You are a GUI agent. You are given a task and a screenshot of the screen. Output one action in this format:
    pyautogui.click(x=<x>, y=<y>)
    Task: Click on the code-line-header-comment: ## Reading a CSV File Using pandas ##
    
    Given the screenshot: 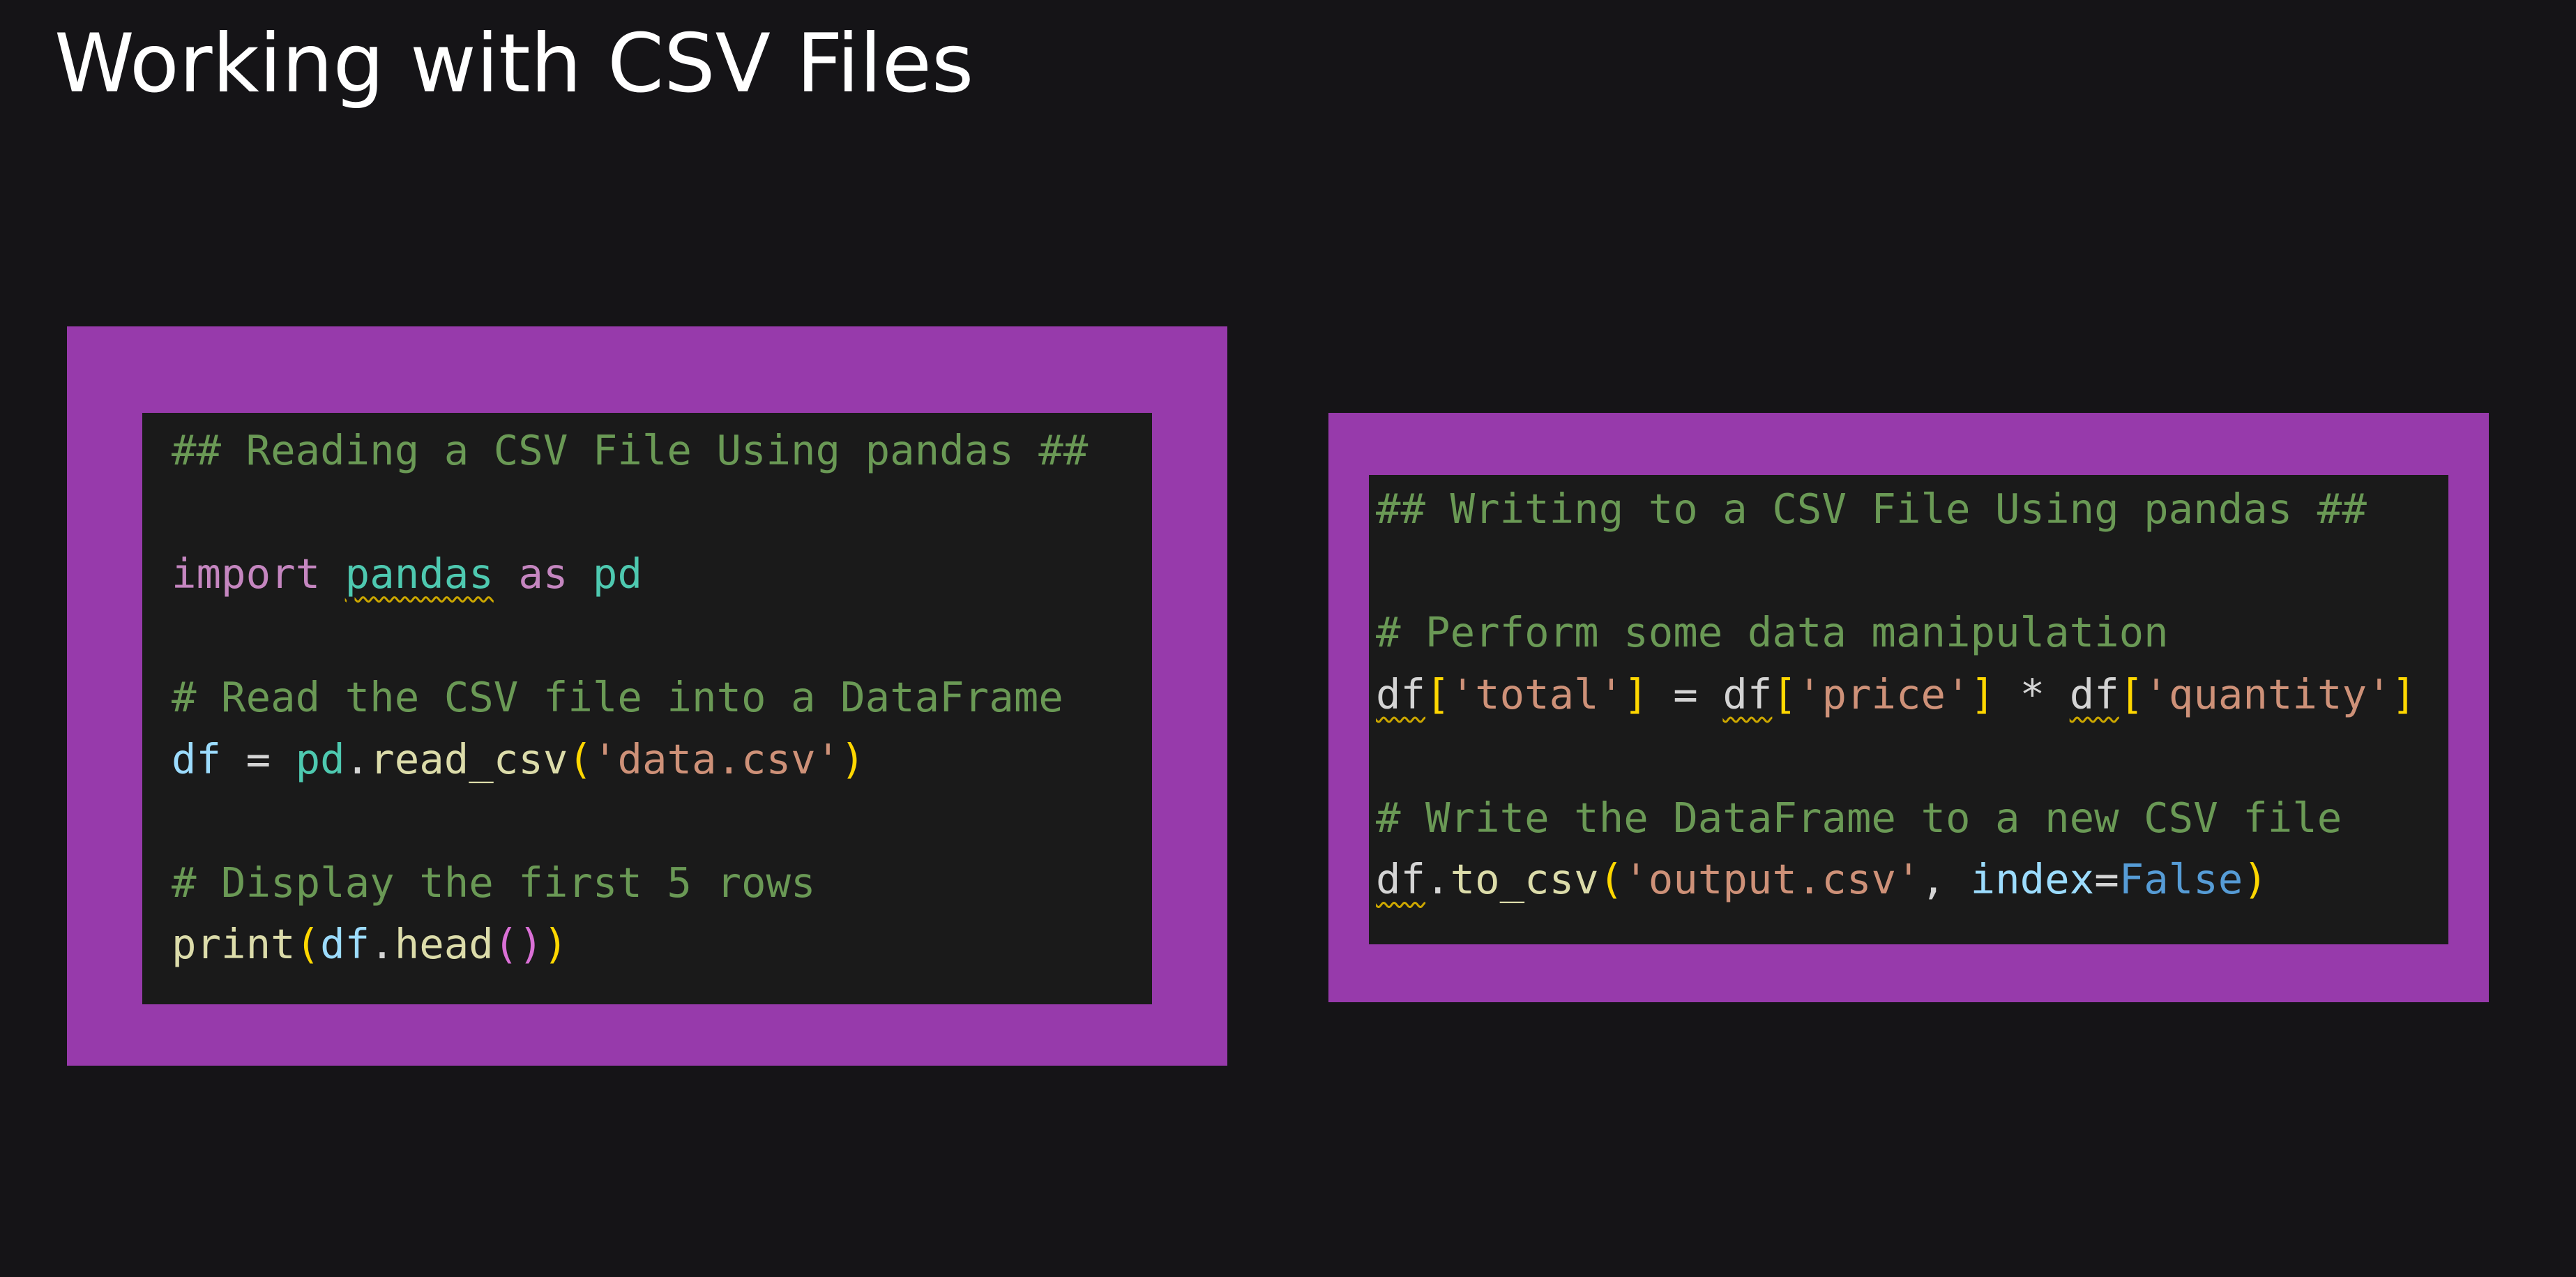 What is the action you would take?
    pyautogui.click(x=630, y=451)
    